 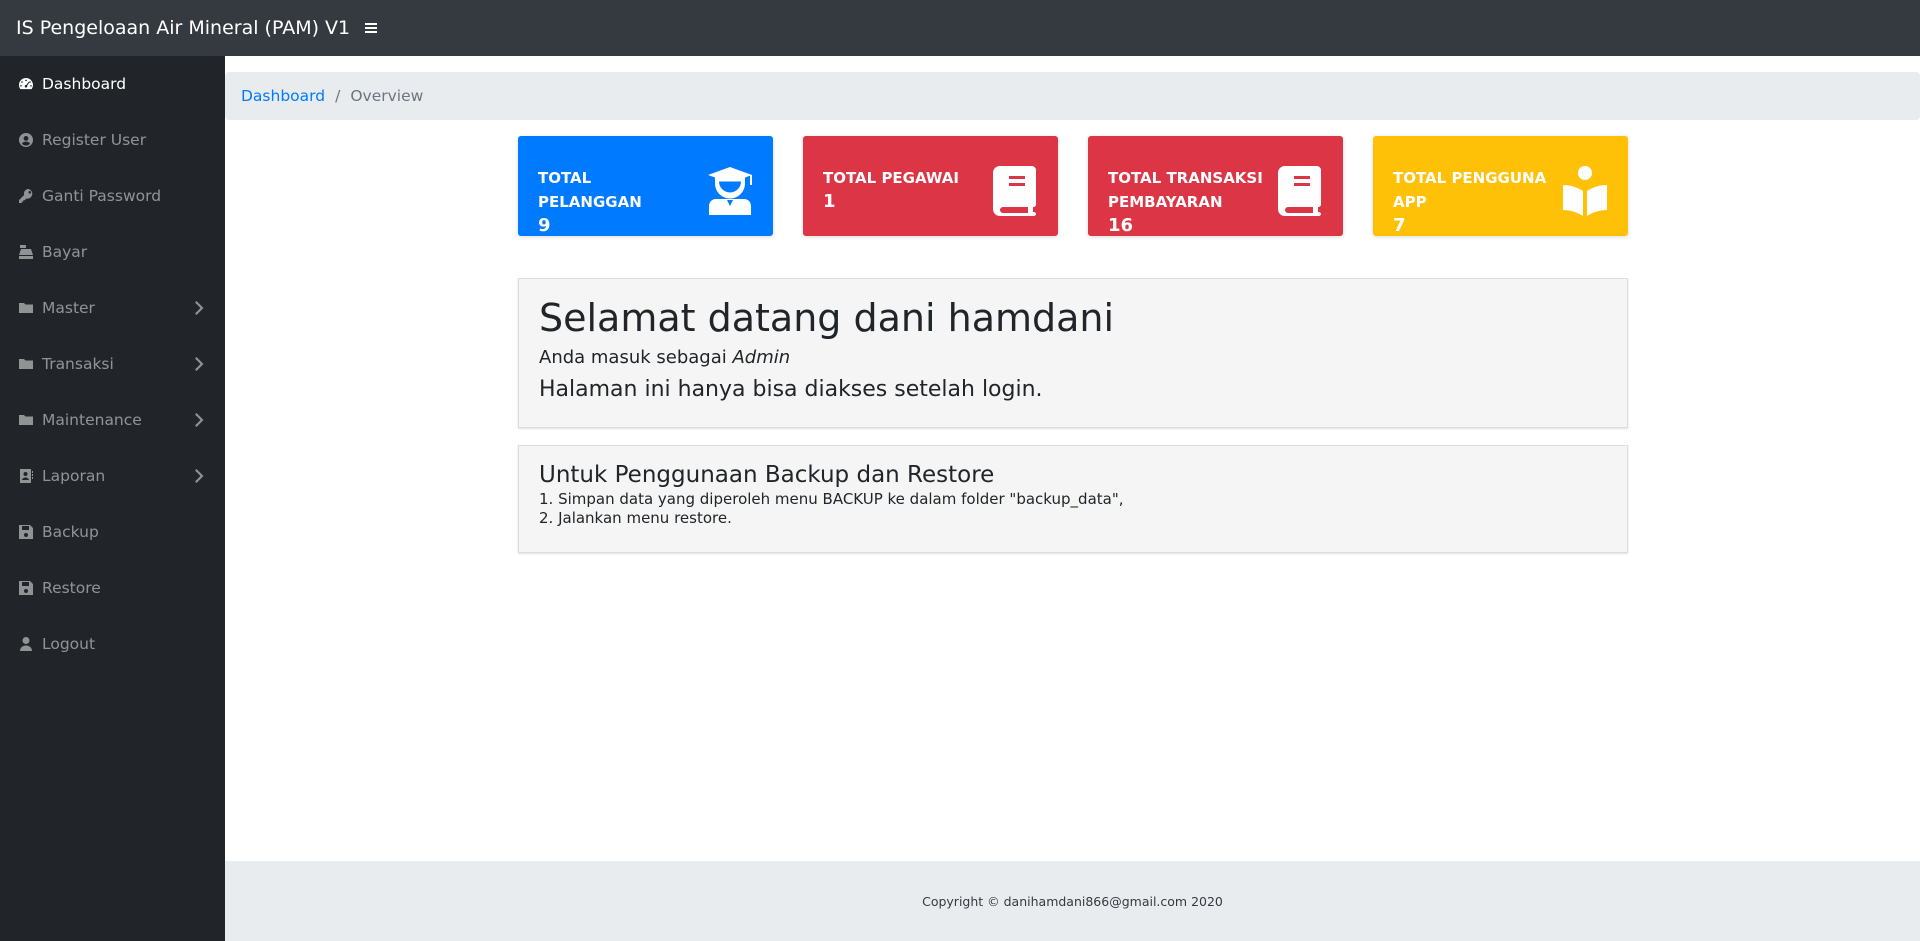 I want to click on breadcrumb-link-dashboard: Dashboard, so click(x=283, y=96).